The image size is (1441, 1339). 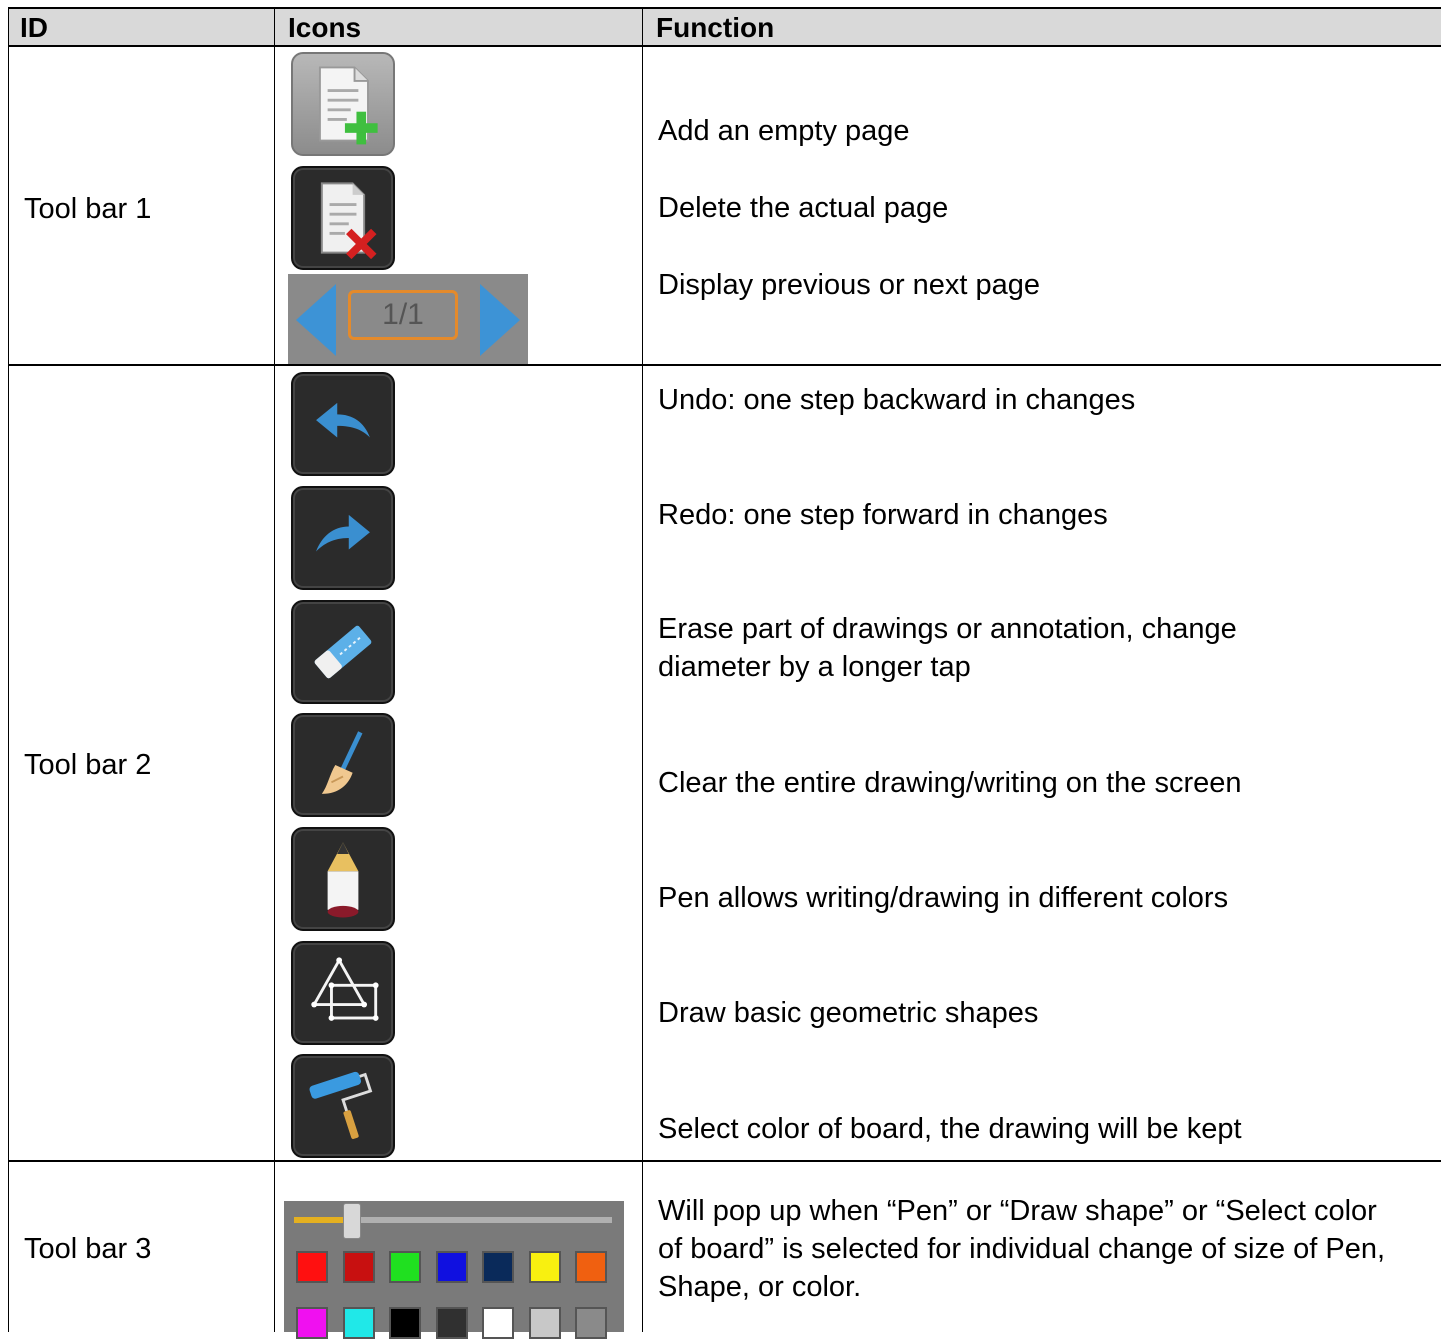 What do you see at coordinates (883, 515) in the screenshot?
I see `function-text: Redo: one step forward in changes` at bounding box center [883, 515].